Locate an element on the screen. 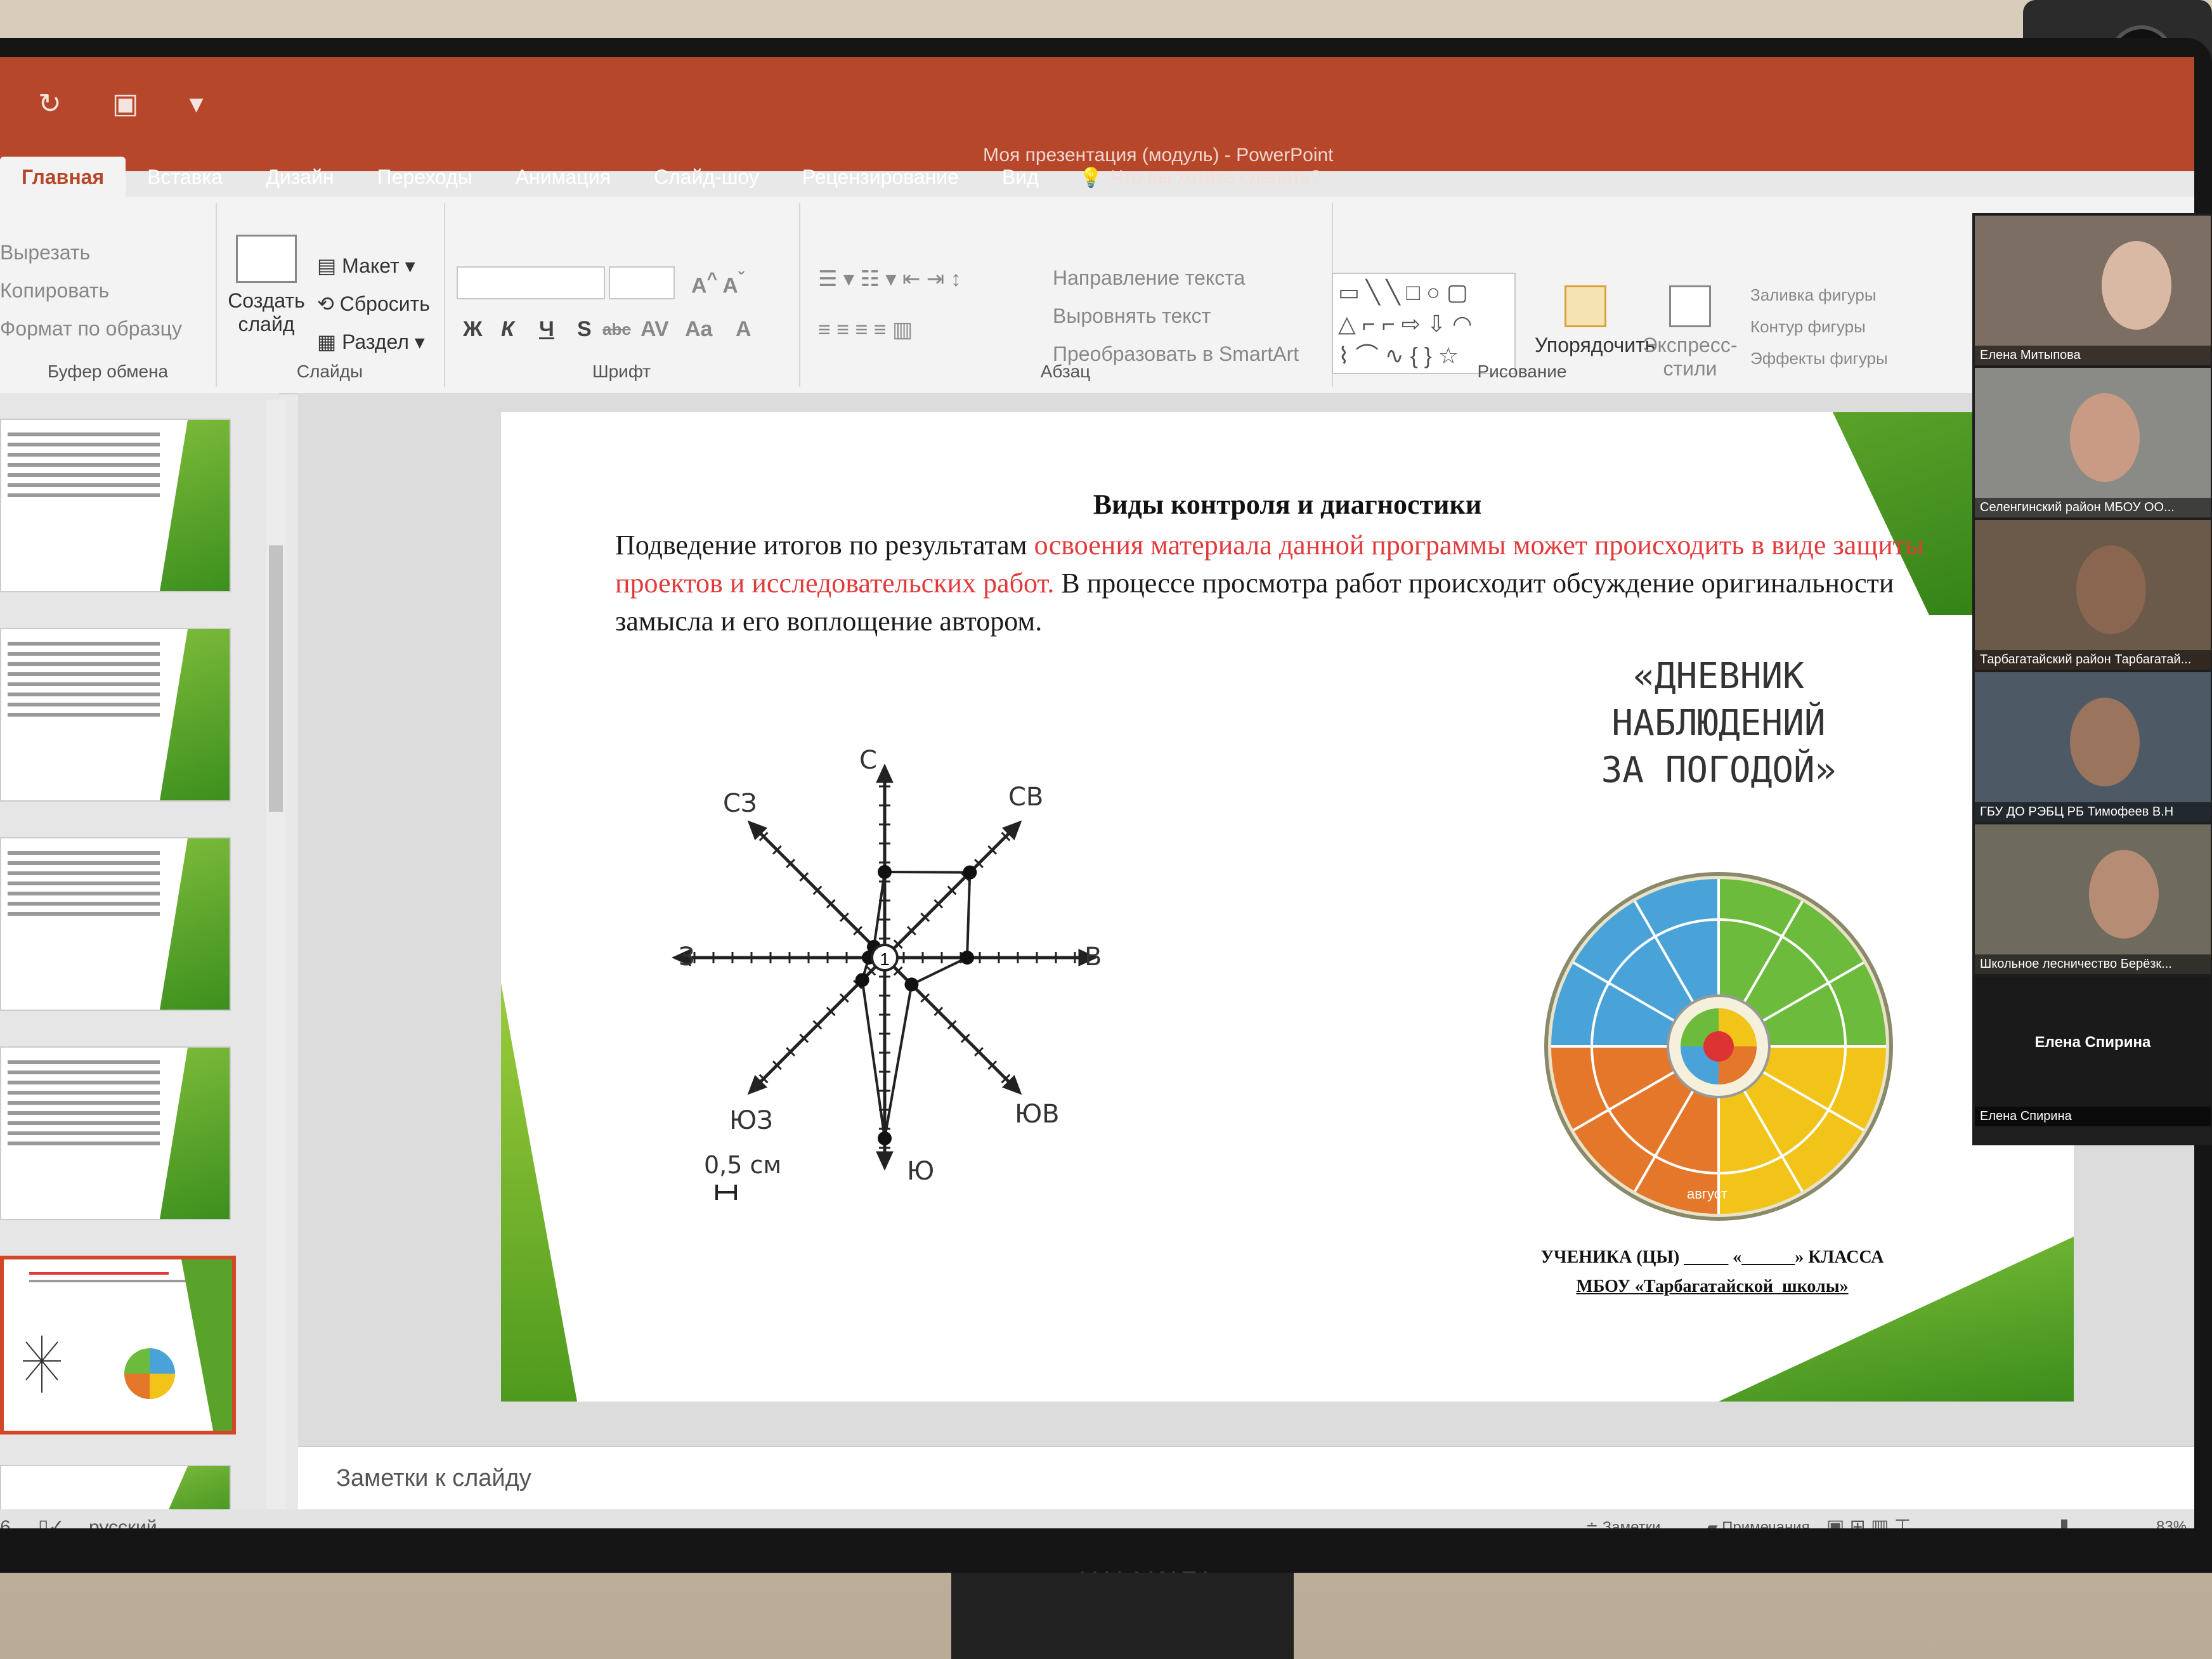 The image size is (2212, 1659). group-label-clipboard: Буфер обмена is located at coordinates (108, 371).